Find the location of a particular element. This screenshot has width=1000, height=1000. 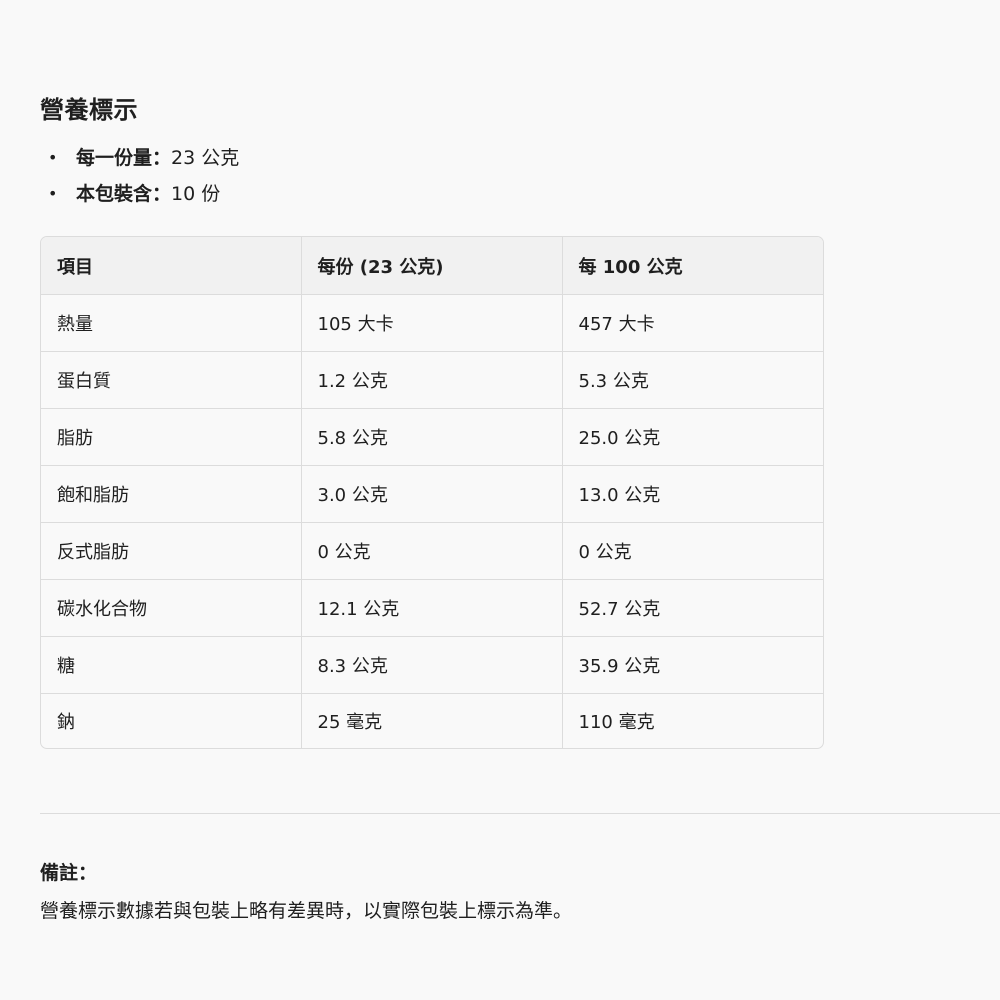

column-header-per-serving: 每份 (23 公克) is located at coordinates (432, 266).